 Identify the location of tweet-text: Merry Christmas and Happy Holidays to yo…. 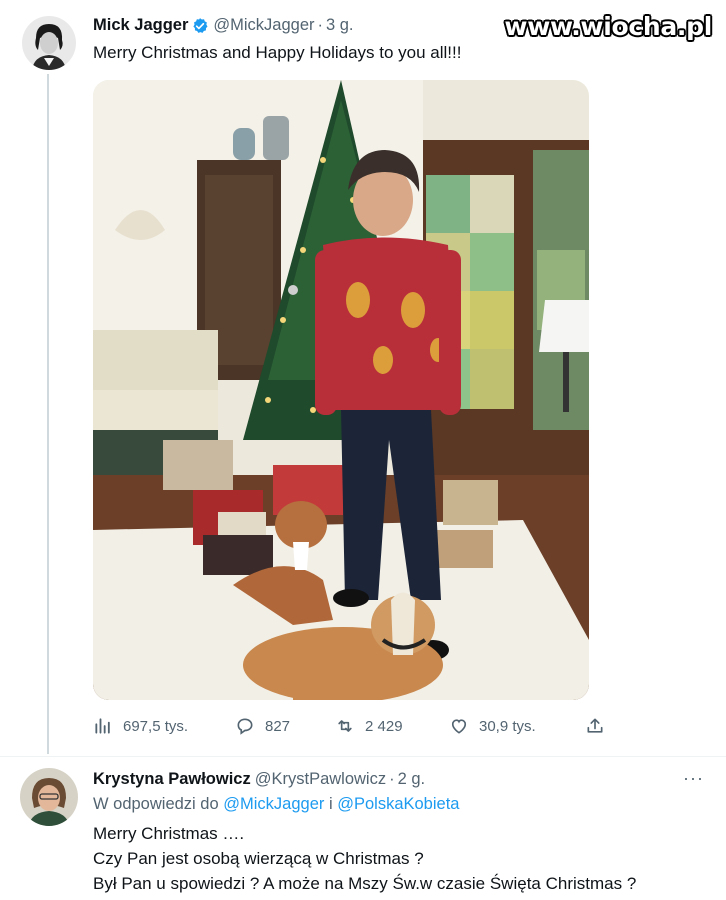
(277, 52).